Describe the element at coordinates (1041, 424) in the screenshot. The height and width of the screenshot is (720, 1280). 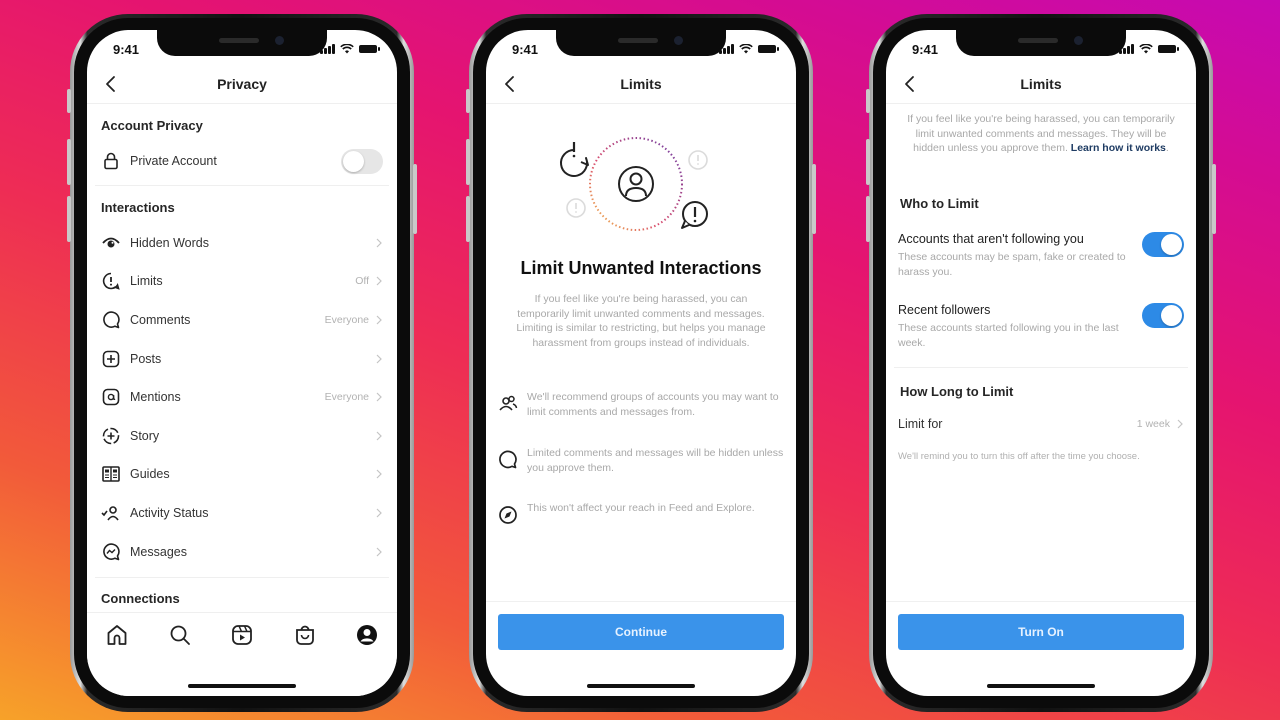
I see `limit-for-row: Limit for 1 week` at that location.